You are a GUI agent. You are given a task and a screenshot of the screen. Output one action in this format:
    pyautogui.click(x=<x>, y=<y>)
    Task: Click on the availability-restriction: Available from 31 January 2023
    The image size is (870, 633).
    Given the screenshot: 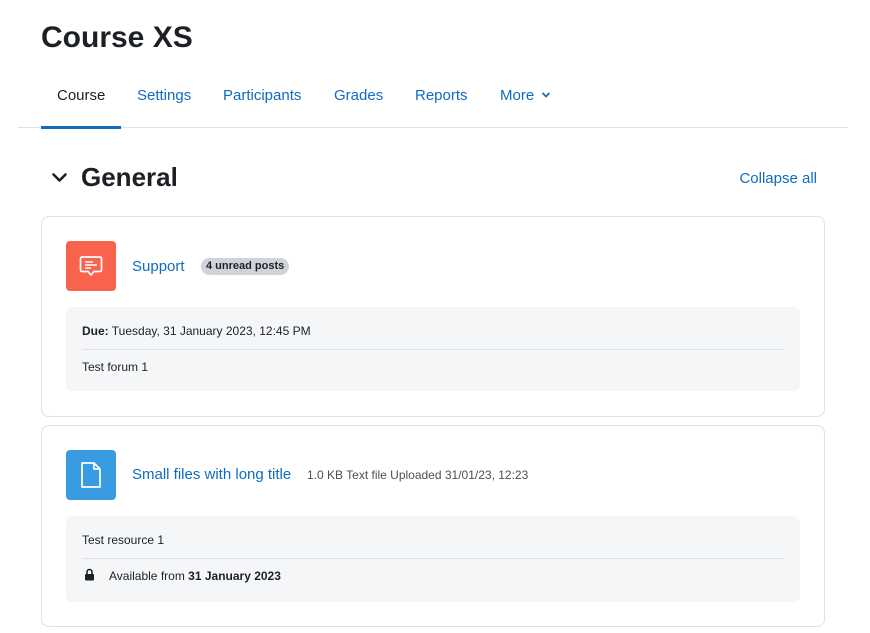 What is the action you would take?
    pyautogui.click(x=195, y=576)
    